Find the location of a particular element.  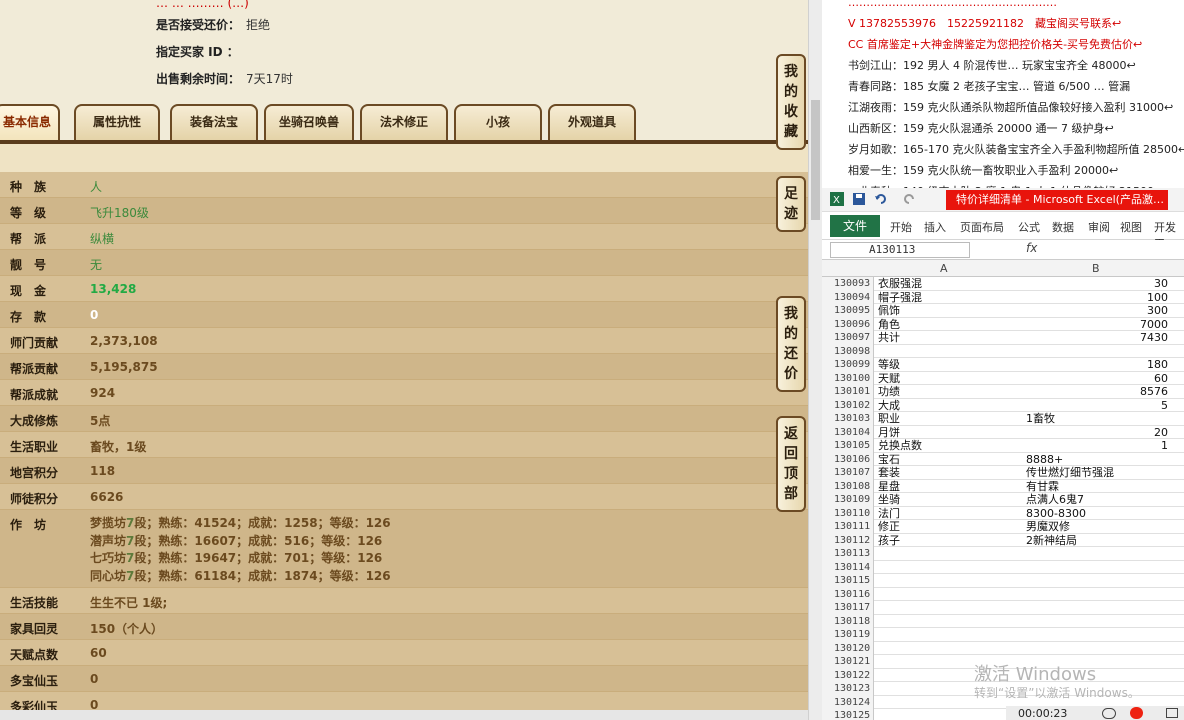

row-number: 130125 is located at coordinates (848, 714).